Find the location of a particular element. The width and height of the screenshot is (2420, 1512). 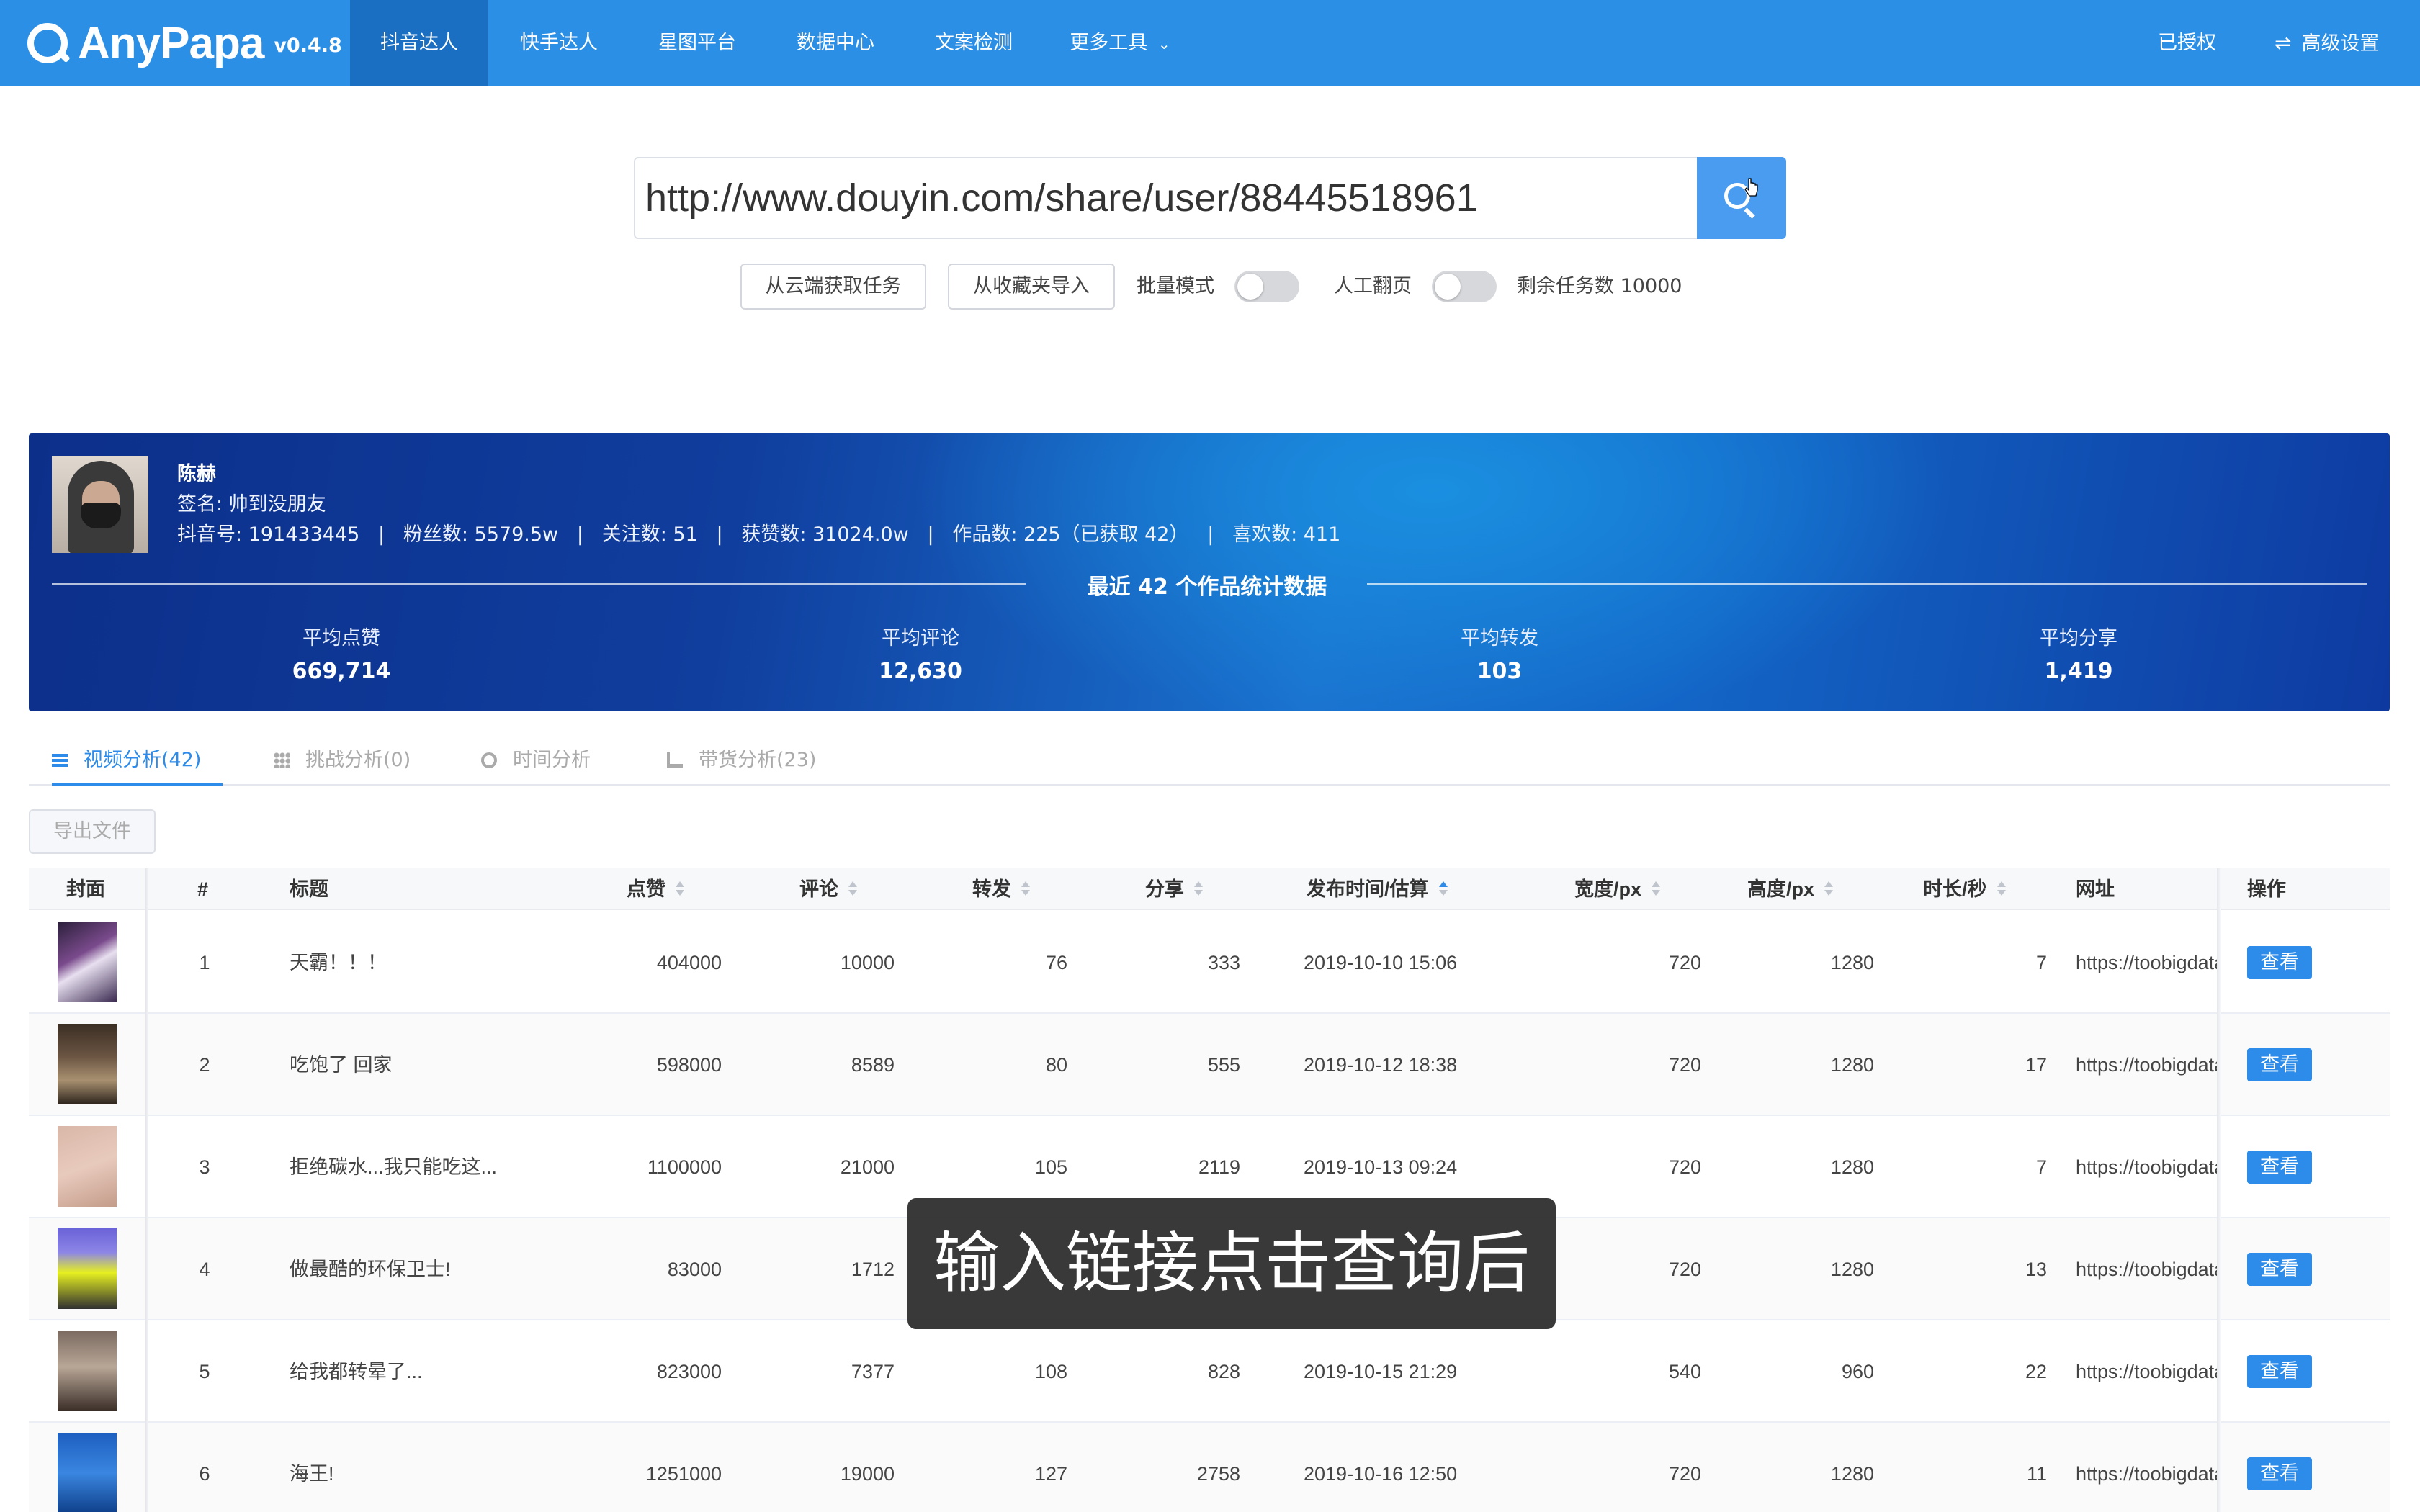

chevron-down-icon: ⌄ is located at coordinates (1163, 44).